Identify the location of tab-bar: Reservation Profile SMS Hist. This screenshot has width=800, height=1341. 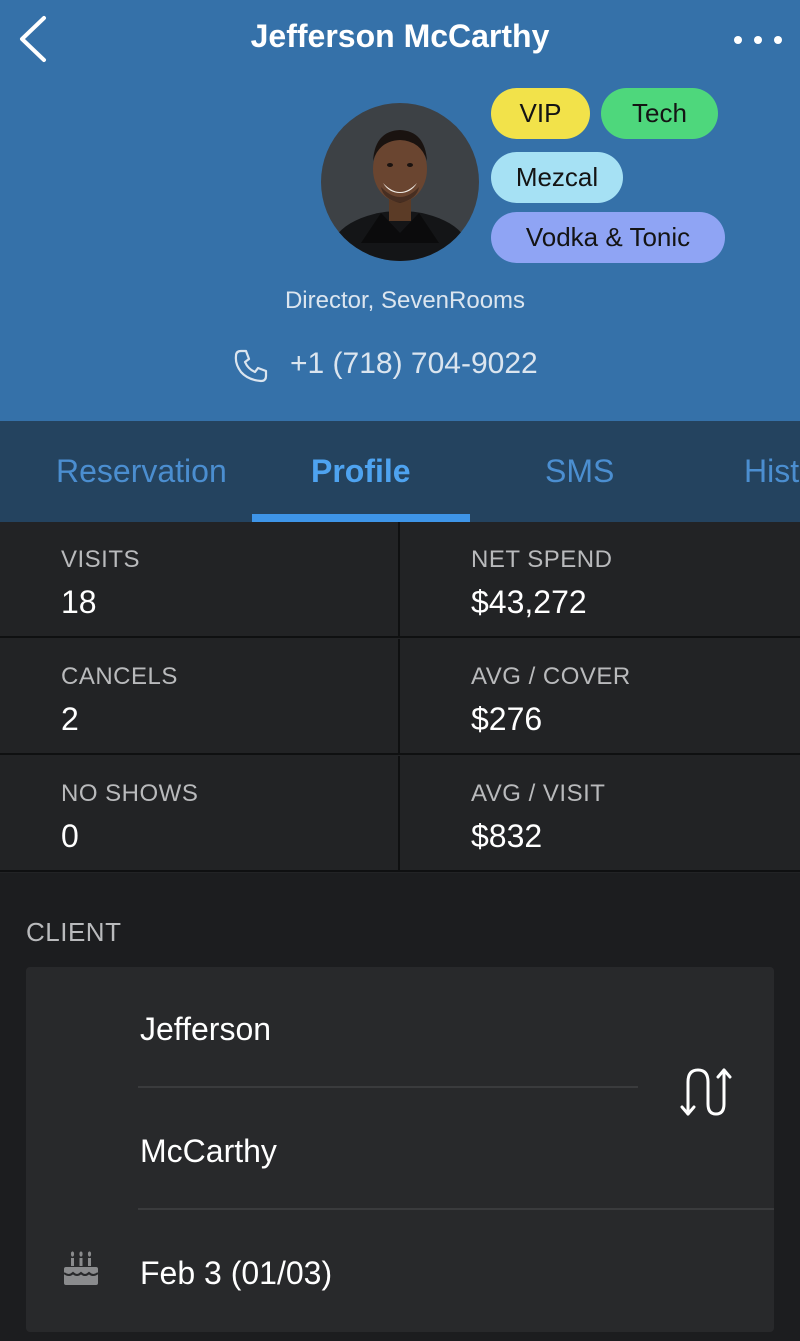
(400, 471).